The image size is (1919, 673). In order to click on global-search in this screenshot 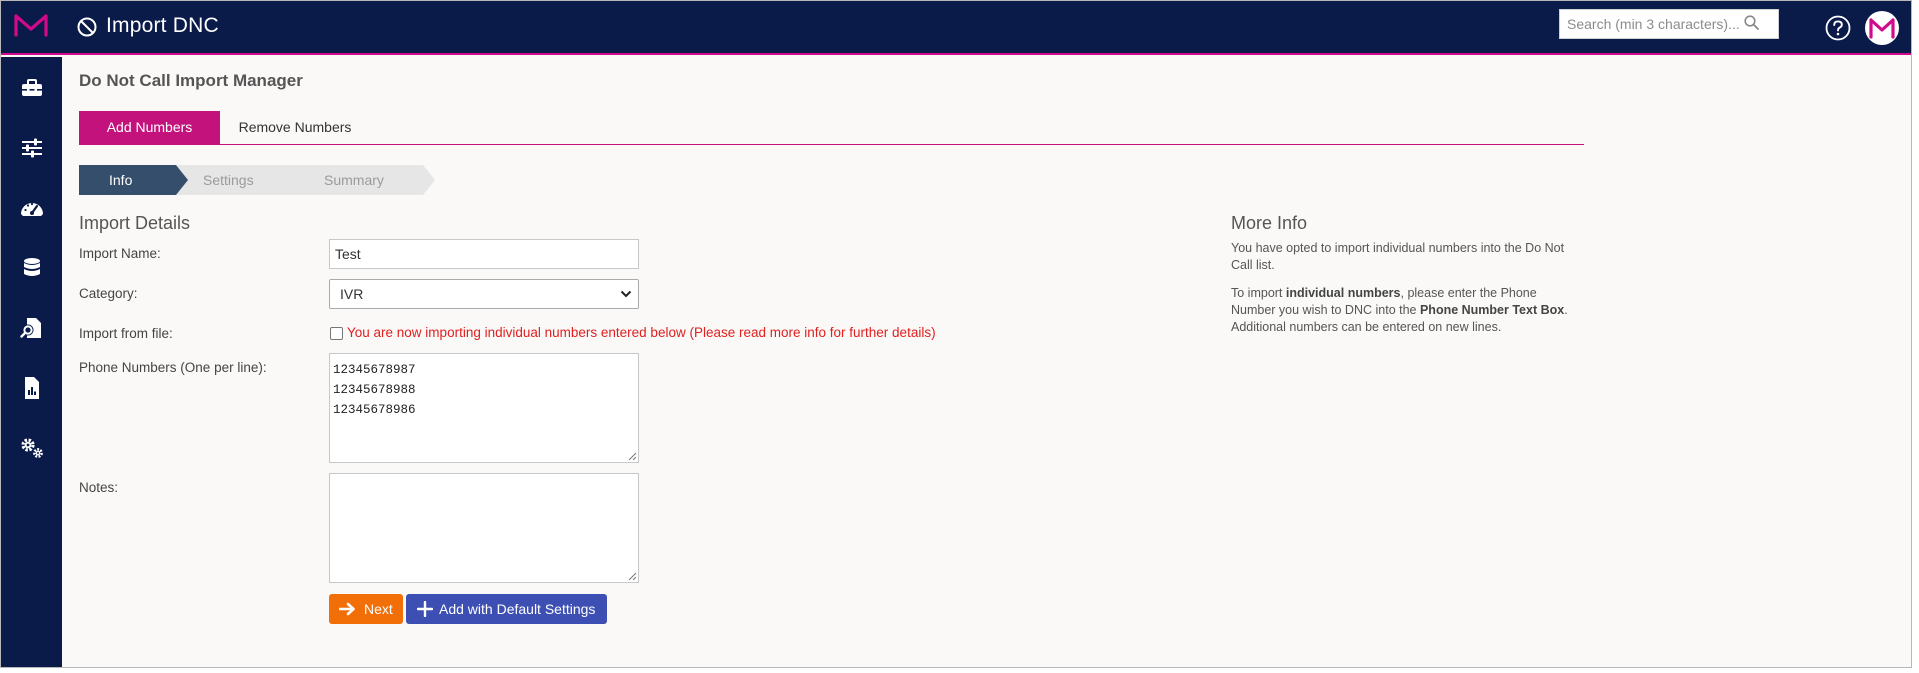, I will do `click(1669, 24)`.